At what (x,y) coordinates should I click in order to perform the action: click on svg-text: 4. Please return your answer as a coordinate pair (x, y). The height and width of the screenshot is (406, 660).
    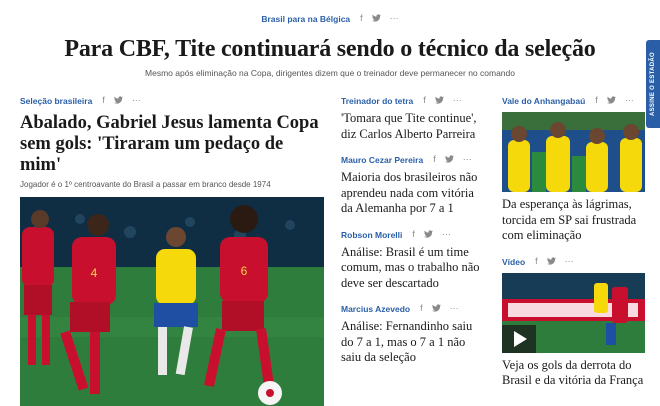
    Looking at the image, I should click on (94, 273).